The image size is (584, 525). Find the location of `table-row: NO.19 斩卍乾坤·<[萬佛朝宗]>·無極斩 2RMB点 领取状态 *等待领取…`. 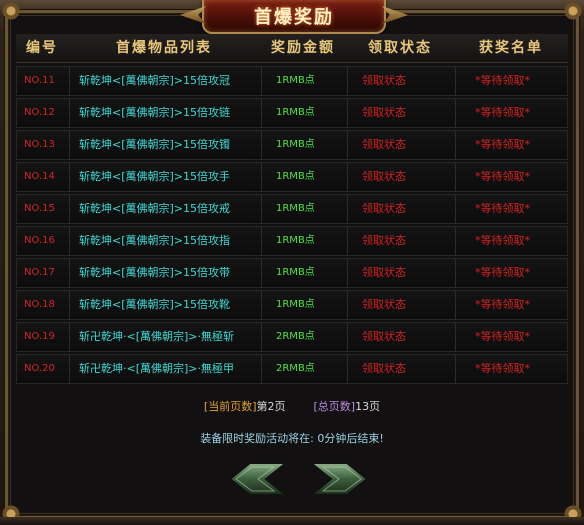

table-row: NO.19 斩卍乾坤·<[萬佛朝宗]>·無極斩 2RMB点 领取状态 *等待领取… is located at coordinates (292, 337).